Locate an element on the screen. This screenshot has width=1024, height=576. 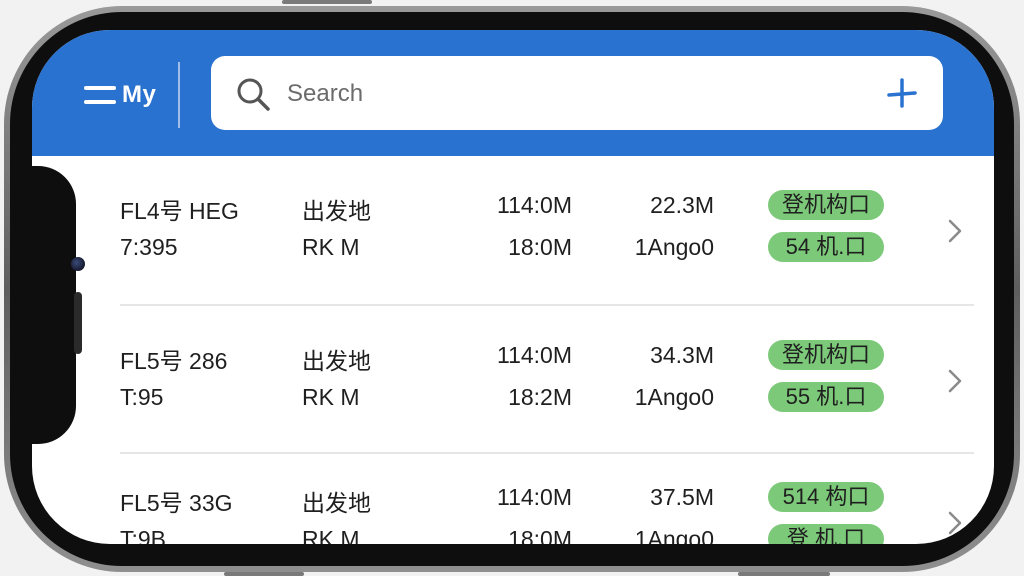
plus-icon is located at coordinates (902, 93).